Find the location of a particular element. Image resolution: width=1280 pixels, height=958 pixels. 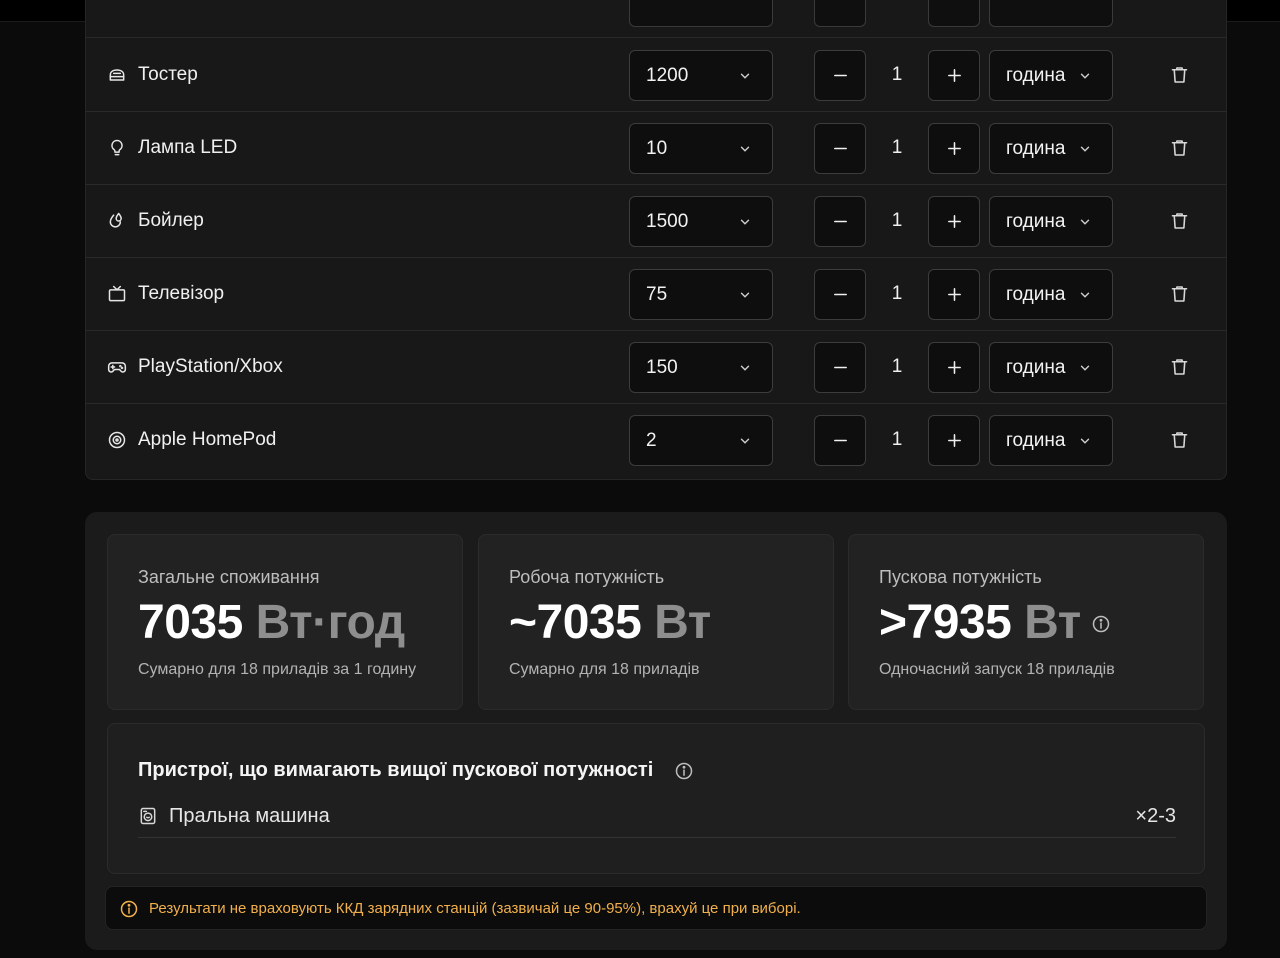

wattage-select: 75 is located at coordinates (701, 294).